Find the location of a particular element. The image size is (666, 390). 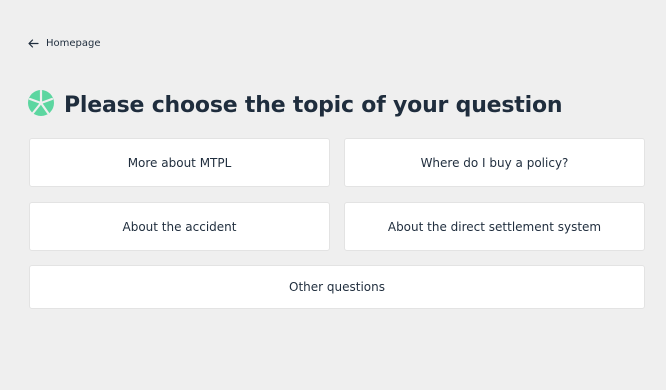

topic-other-questions-button: Other questions is located at coordinates (337, 287).